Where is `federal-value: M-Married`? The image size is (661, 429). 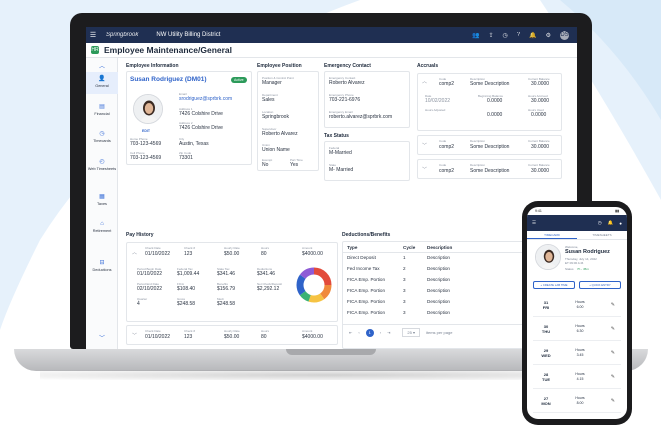
federal-value: M-Married is located at coordinates (340, 153).